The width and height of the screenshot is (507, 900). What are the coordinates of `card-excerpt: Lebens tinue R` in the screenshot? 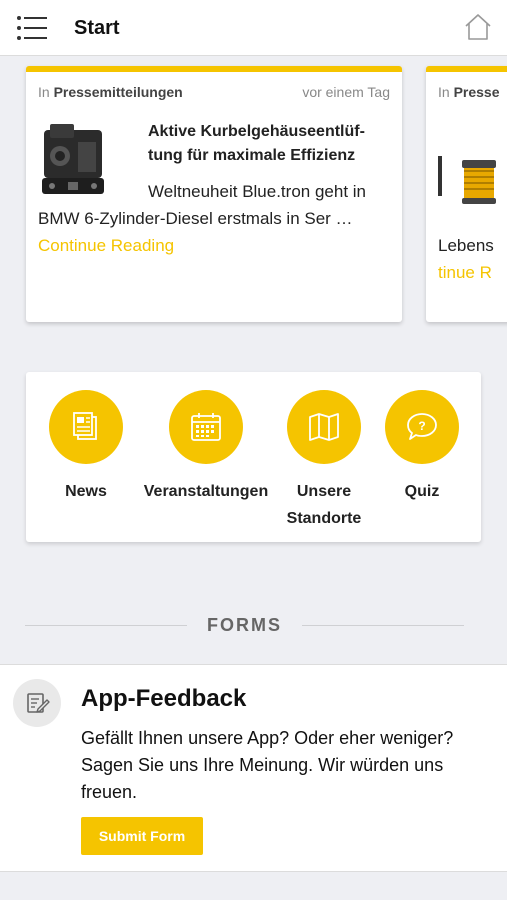 It's located at (472, 259).